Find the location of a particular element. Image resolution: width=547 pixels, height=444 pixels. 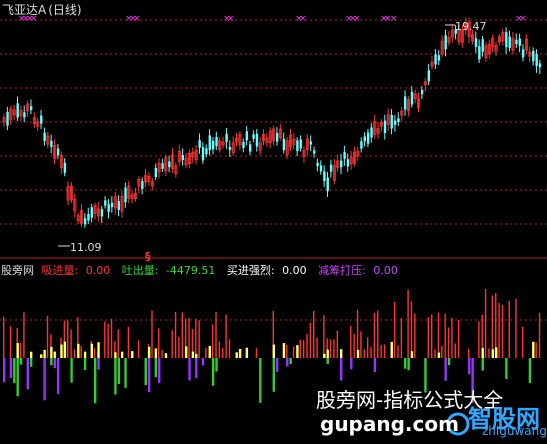

legend-item-suppress: 减筹打压: 0.00 is located at coordinates (358, 270).